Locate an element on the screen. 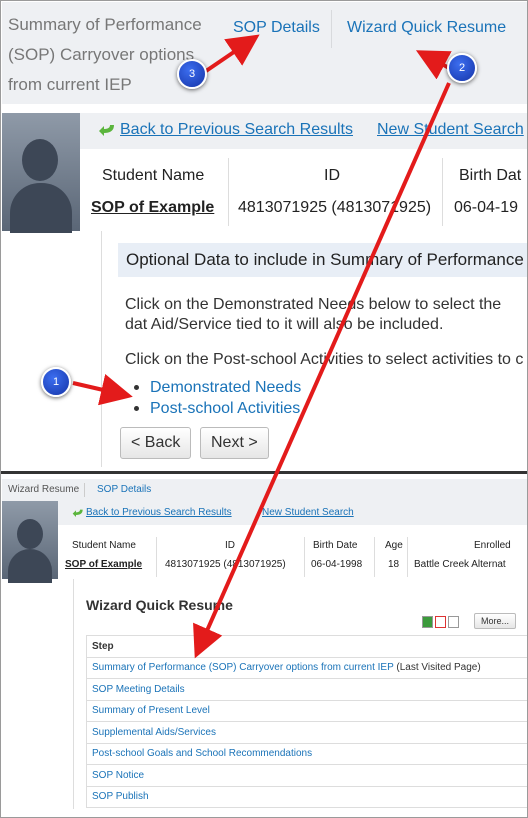 The image size is (528, 818). export-icons is located at coordinates (441, 624).